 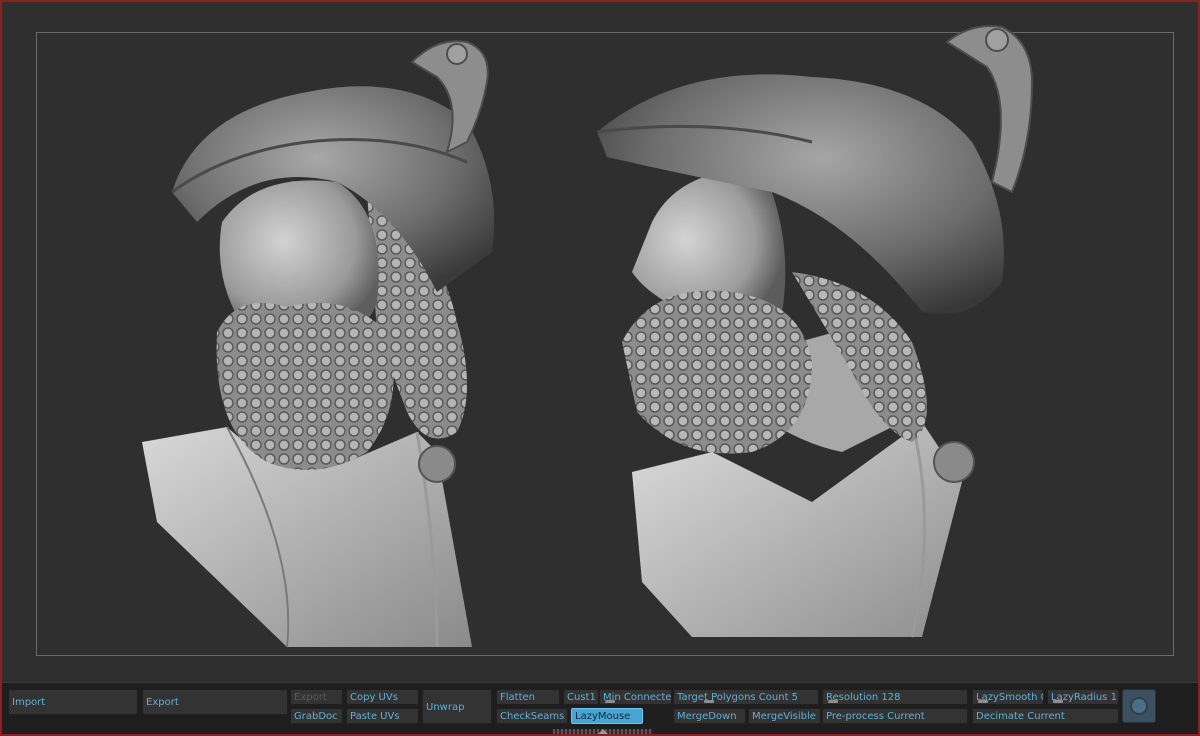 What do you see at coordinates (895, 716) in the screenshot?
I see `preprocess-current-button: Pre-process Current` at bounding box center [895, 716].